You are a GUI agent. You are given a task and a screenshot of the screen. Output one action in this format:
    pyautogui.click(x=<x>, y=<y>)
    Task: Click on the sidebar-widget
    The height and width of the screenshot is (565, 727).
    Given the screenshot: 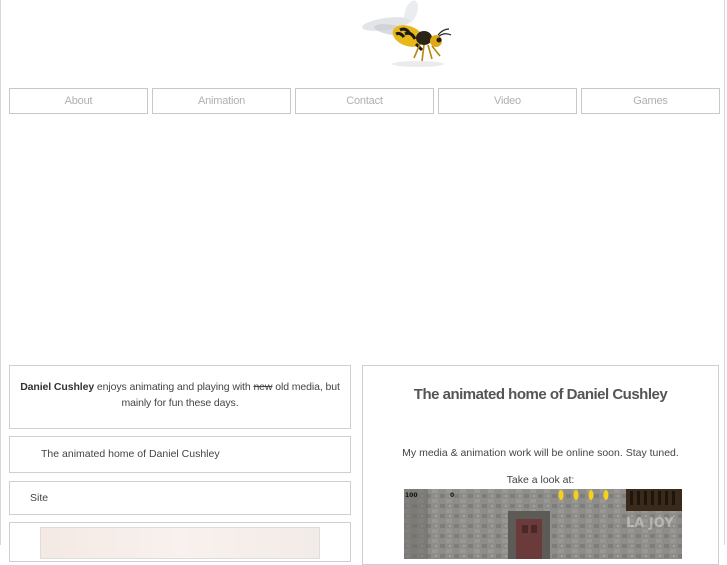 What is the action you would take?
    pyautogui.click(x=180, y=542)
    